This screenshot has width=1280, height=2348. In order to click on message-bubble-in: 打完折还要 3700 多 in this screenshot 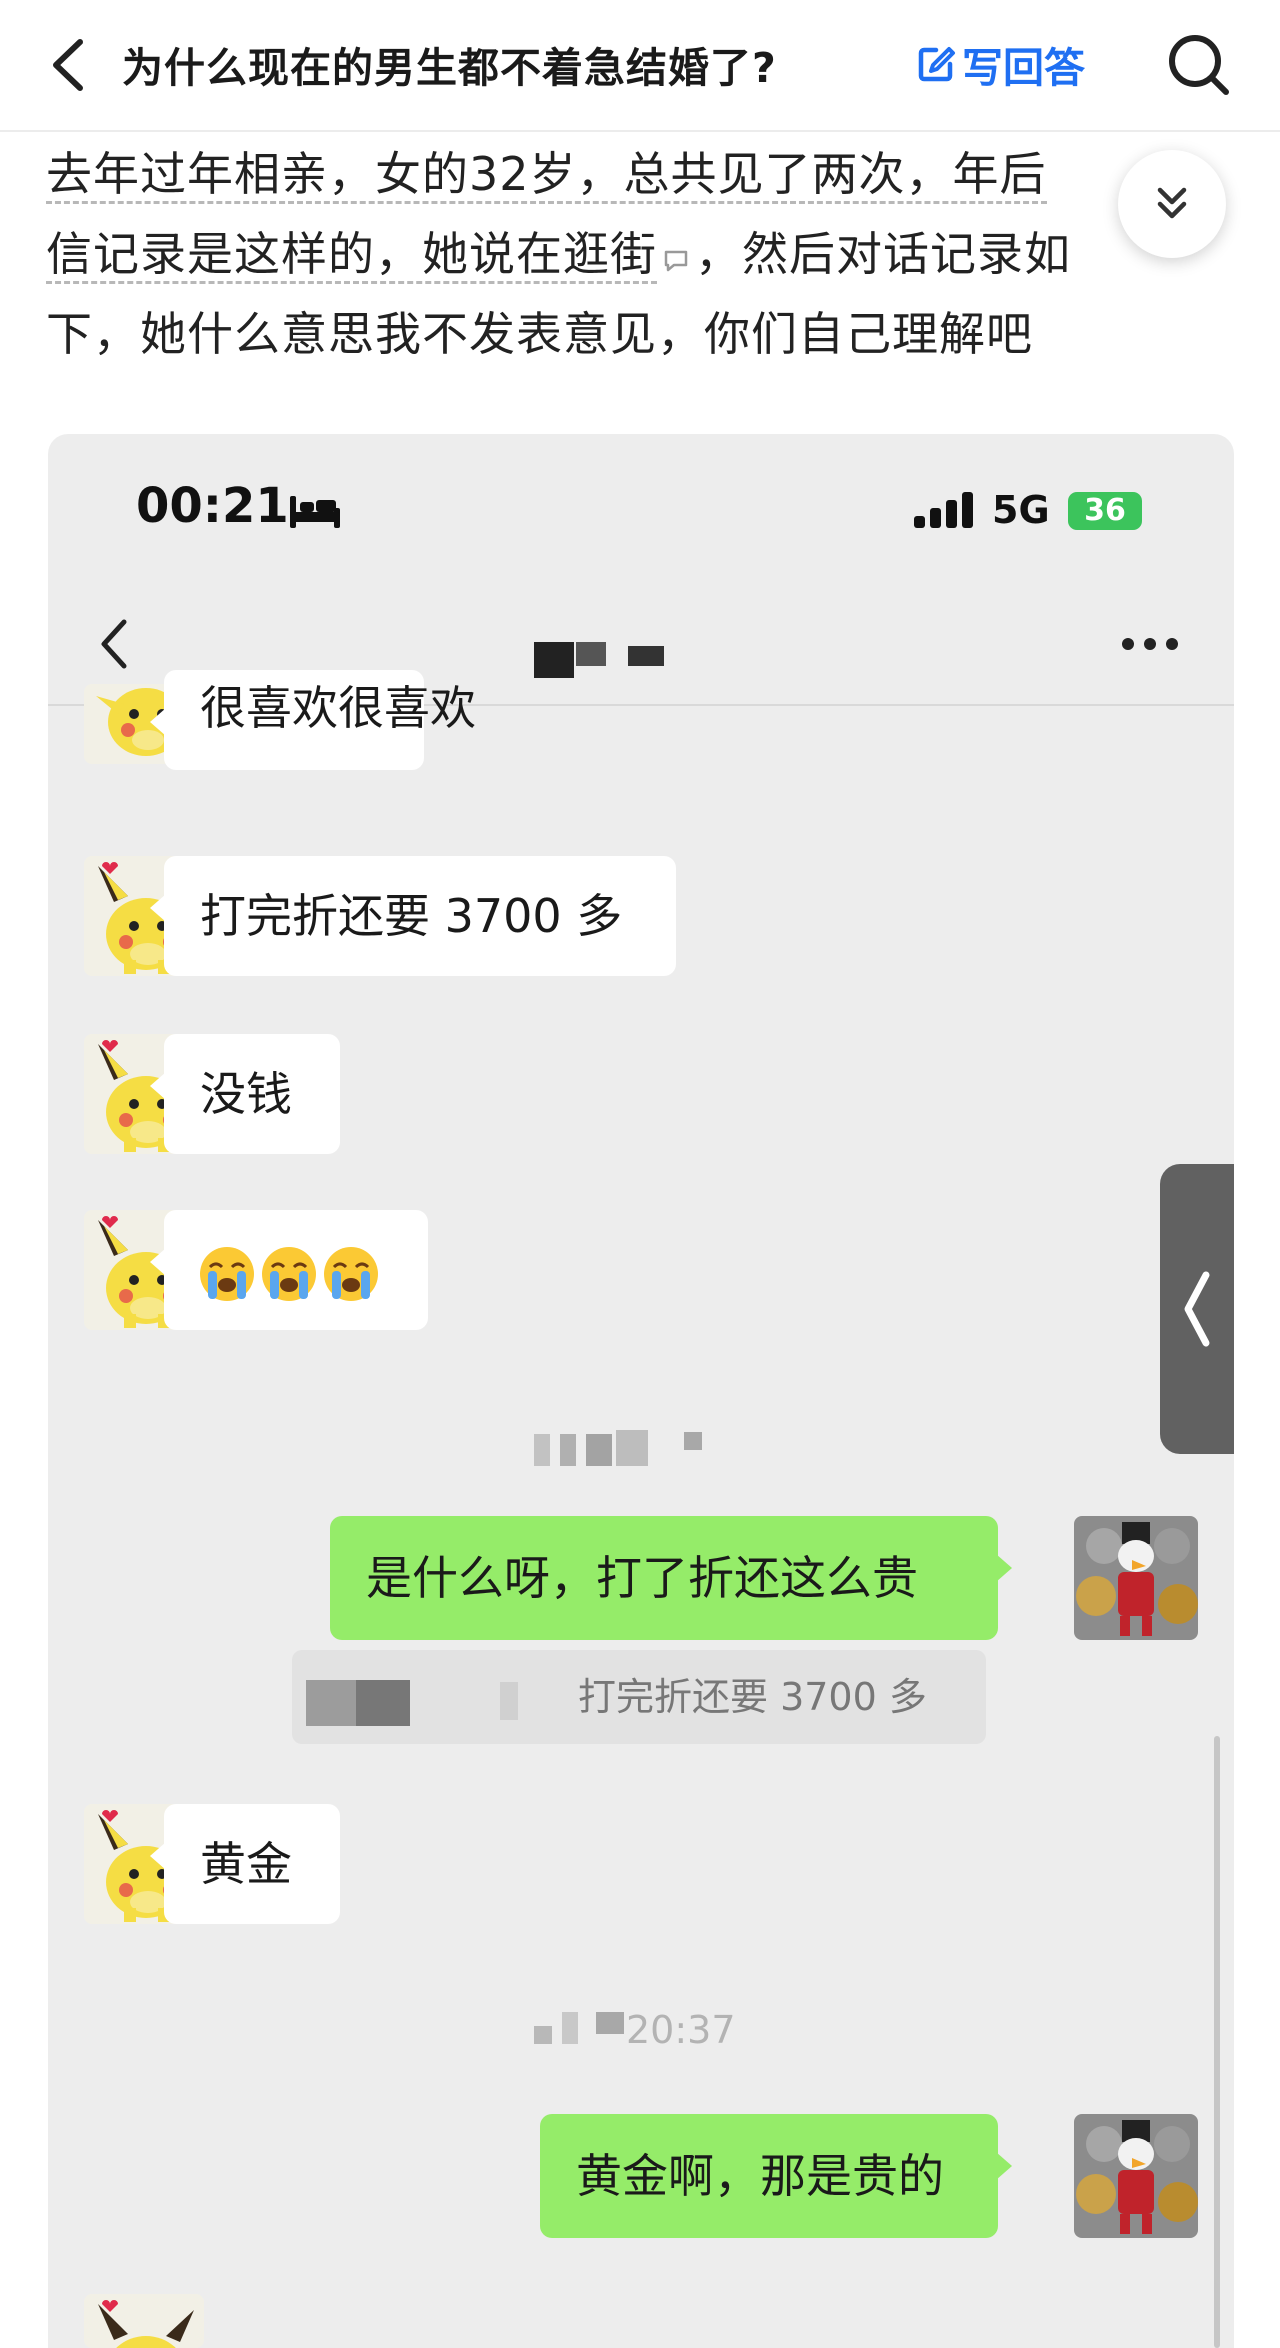, I will do `click(413, 916)`.